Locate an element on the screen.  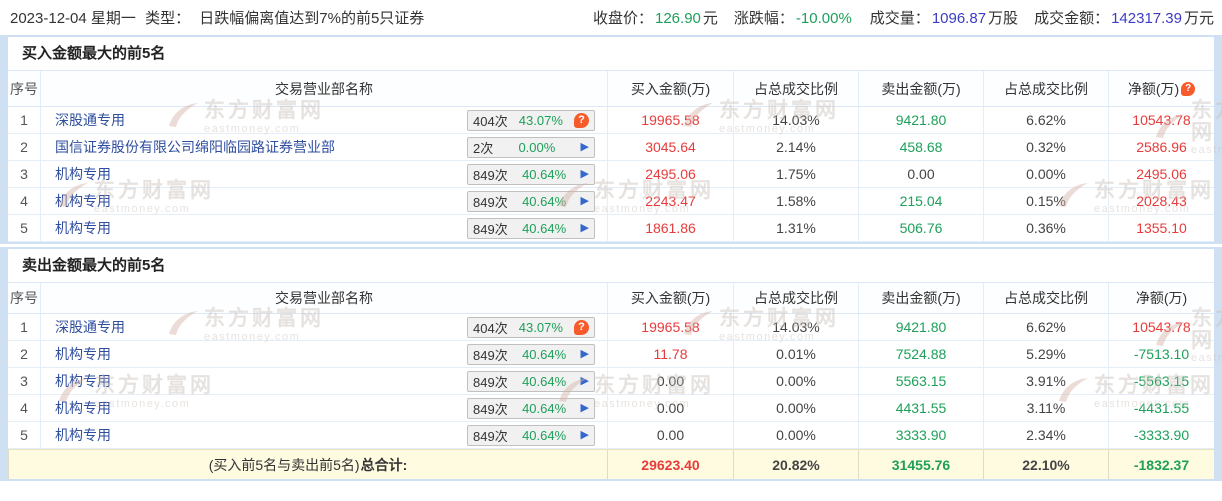
buy-ratio-cell: 1.31% is located at coordinates (795, 228).